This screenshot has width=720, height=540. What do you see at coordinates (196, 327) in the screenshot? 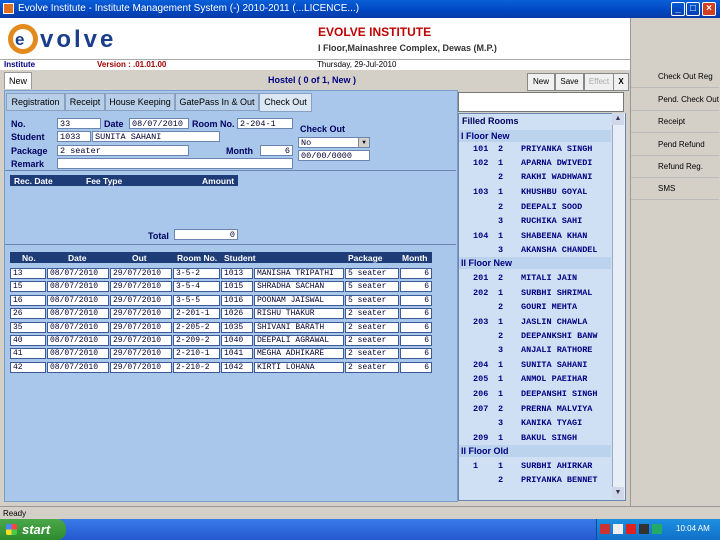
I see `cell-room: 2-205-2` at bounding box center [196, 327].